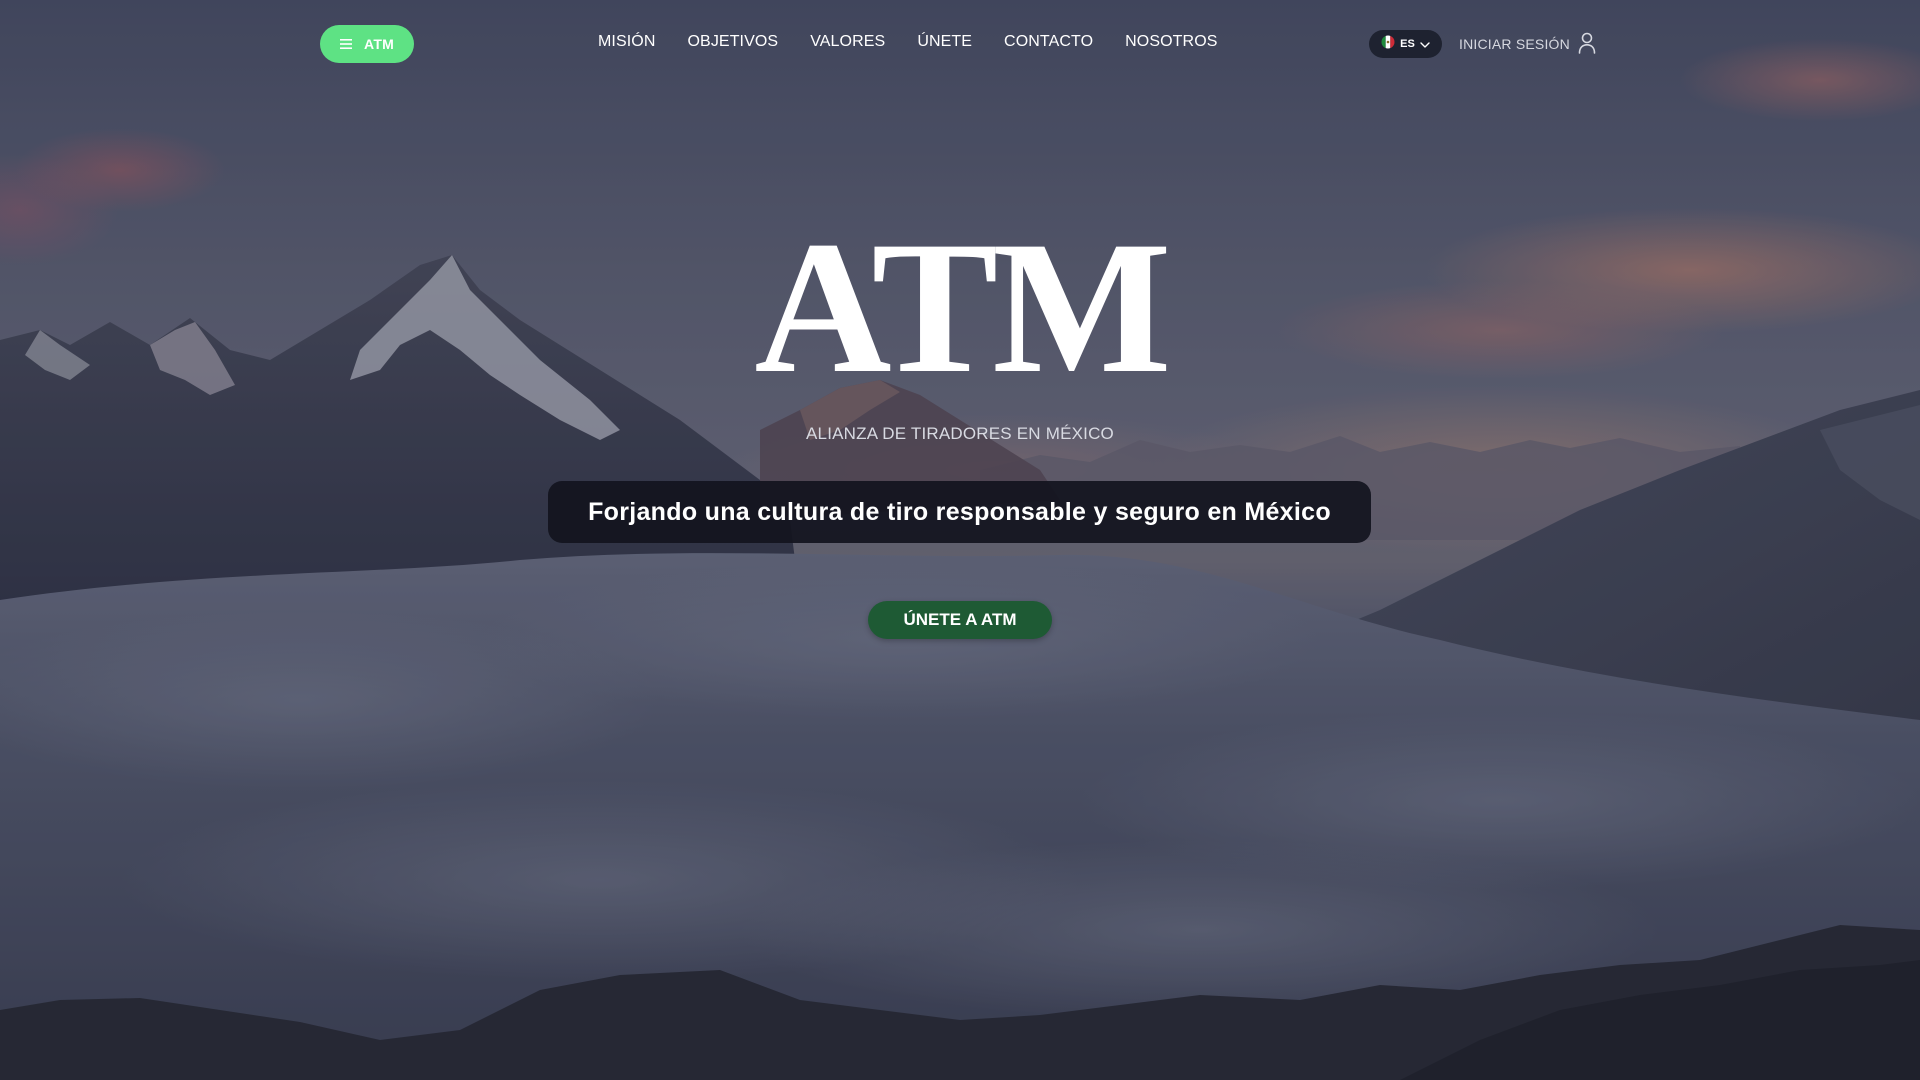 This screenshot has height=1080, width=1920. What do you see at coordinates (1171, 42) in the screenshot?
I see `nav-link-nosotros: NOSOTROS` at bounding box center [1171, 42].